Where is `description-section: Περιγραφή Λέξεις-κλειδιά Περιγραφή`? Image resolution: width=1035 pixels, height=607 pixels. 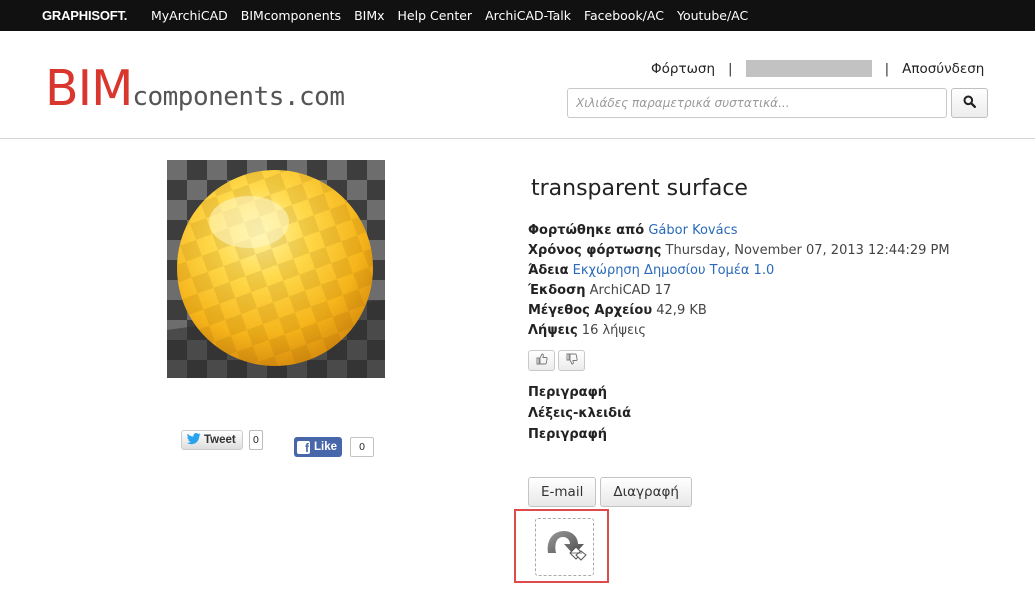
description-section: Περιγραφή Λέξεις-κλειδιά Περιγραφή is located at coordinates (579, 413).